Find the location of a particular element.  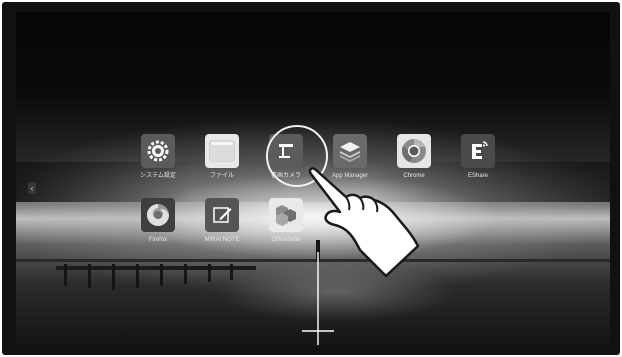

layers-icon is located at coordinates (350, 152).